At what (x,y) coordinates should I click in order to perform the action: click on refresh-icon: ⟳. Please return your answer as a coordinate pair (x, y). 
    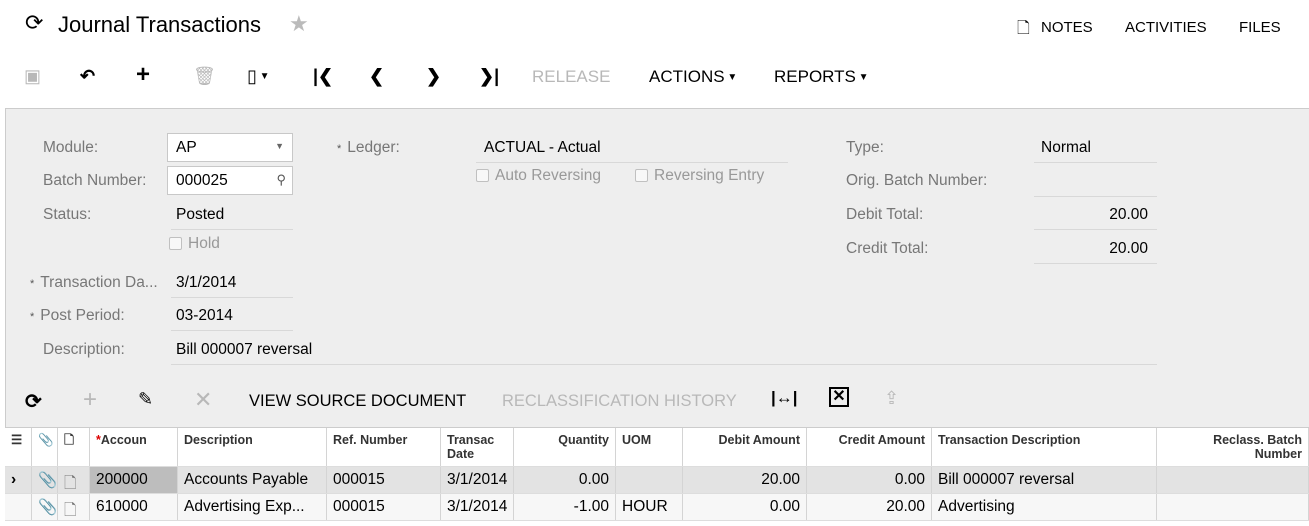
    Looking at the image, I should click on (34, 23).